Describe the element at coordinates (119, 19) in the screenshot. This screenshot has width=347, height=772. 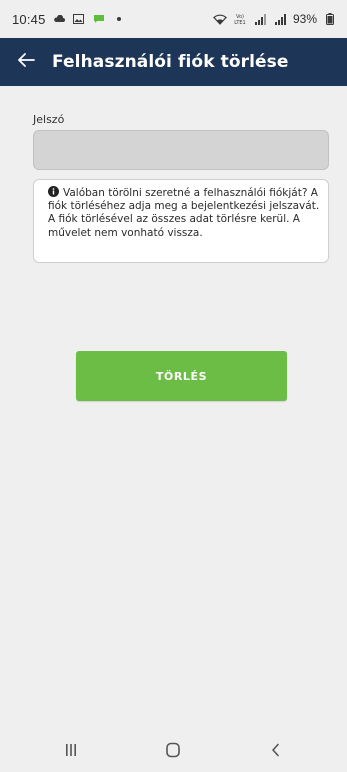
I see `dot-icon` at that location.